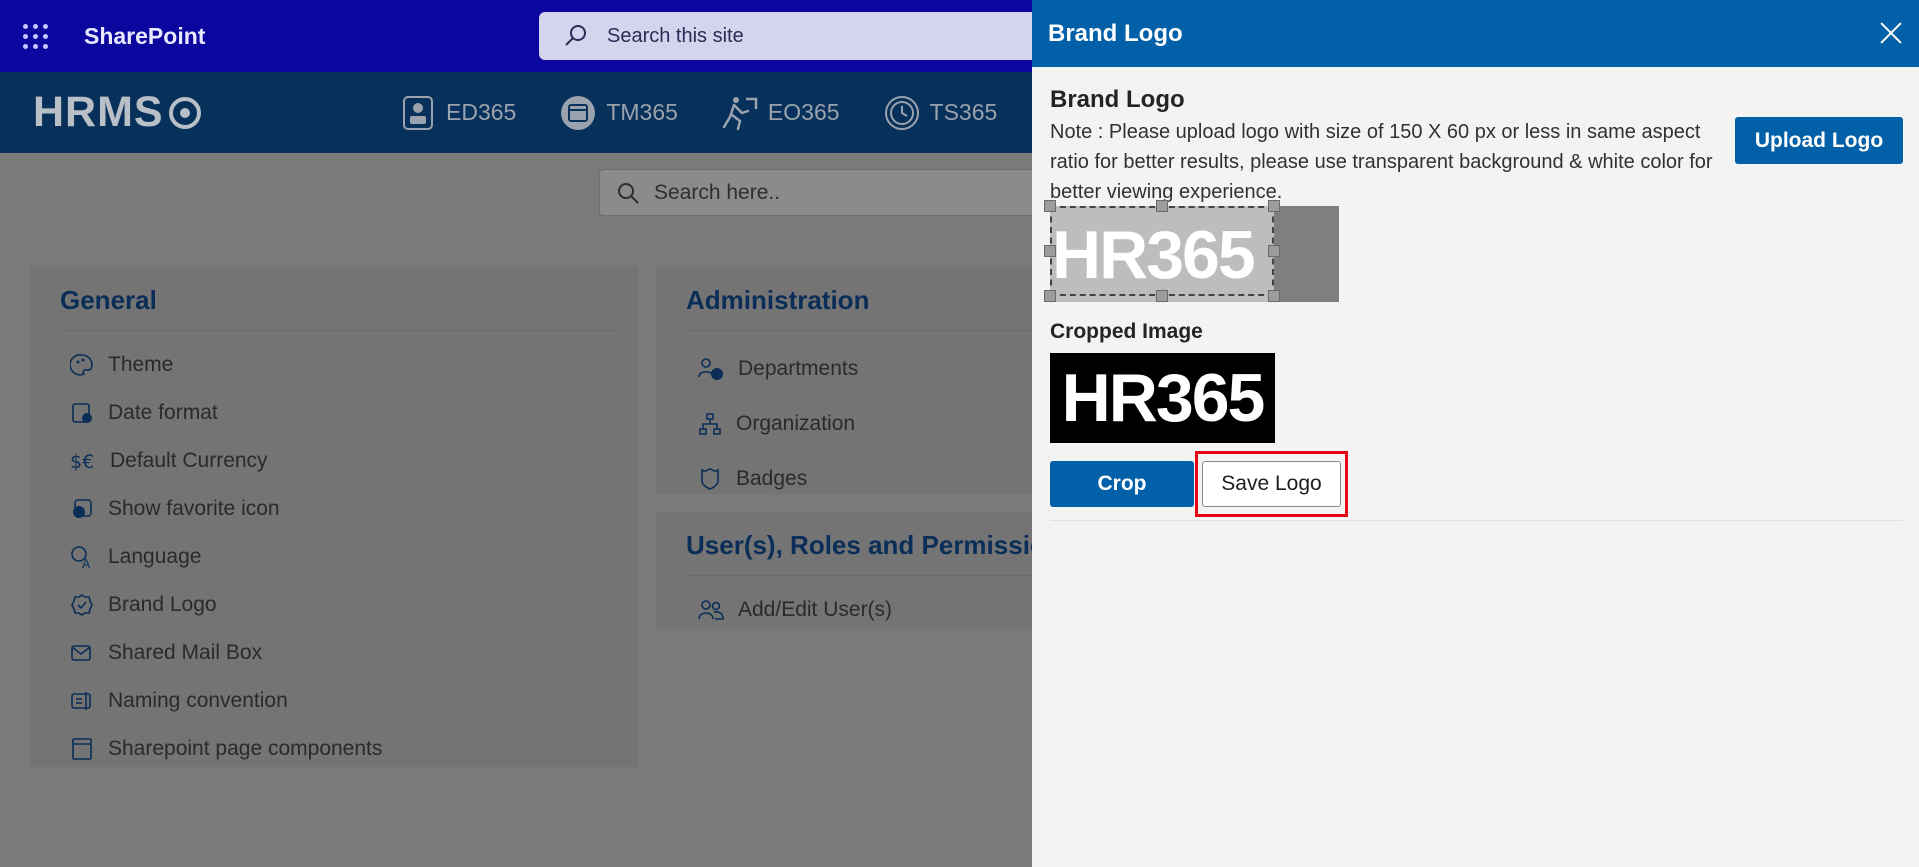  I want to click on page-search-placeholder: Search here.., so click(717, 192).